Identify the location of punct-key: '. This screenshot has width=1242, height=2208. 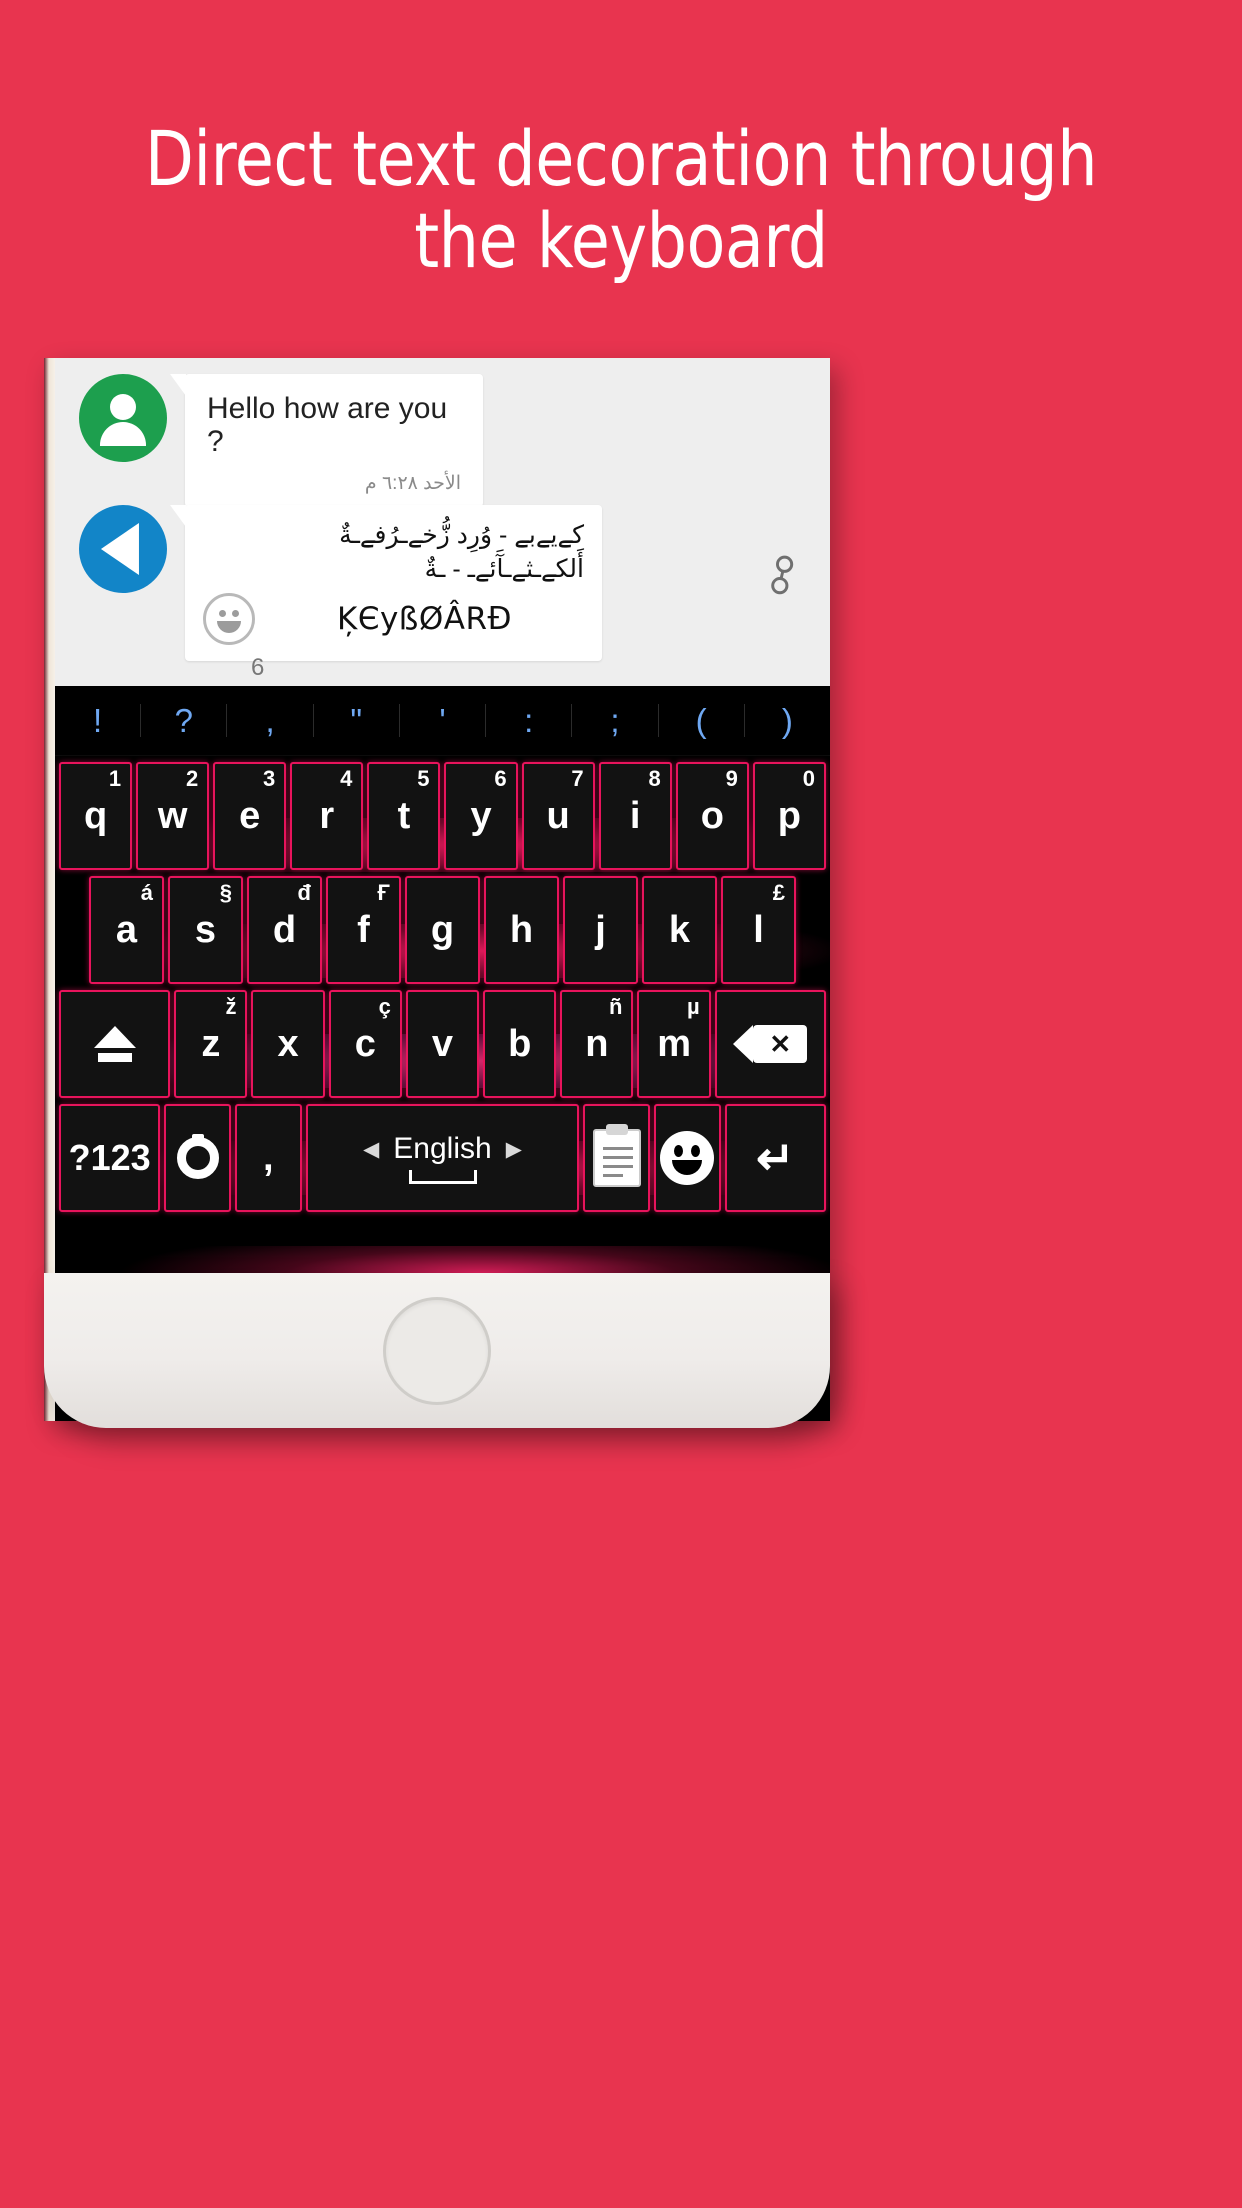
(443, 720).